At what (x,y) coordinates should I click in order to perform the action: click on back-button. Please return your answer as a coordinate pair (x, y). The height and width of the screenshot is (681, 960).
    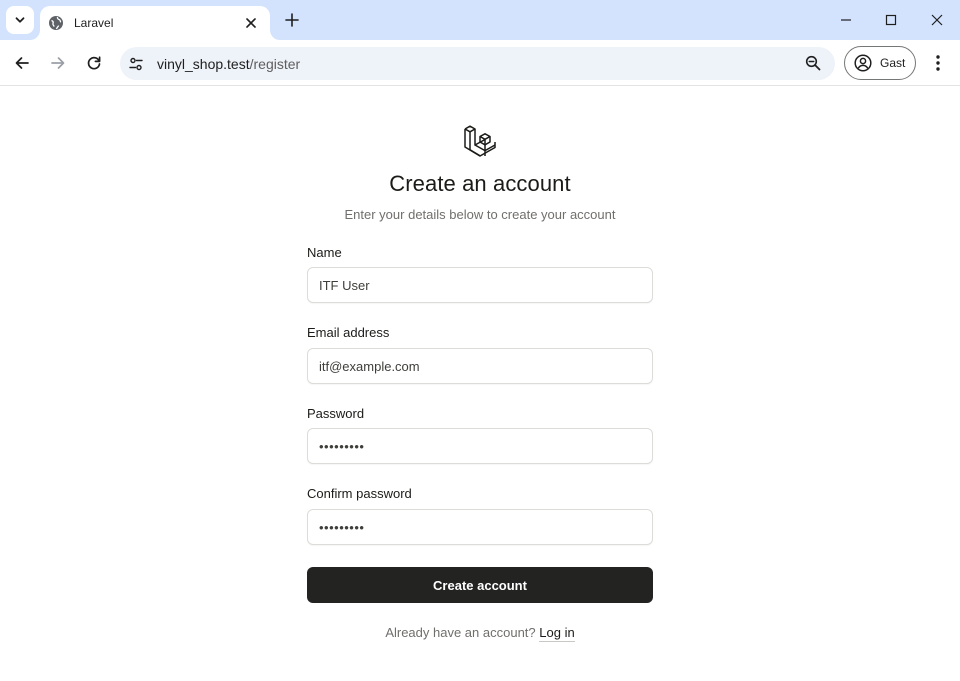
    Looking at the image, I should click on (22, 63).